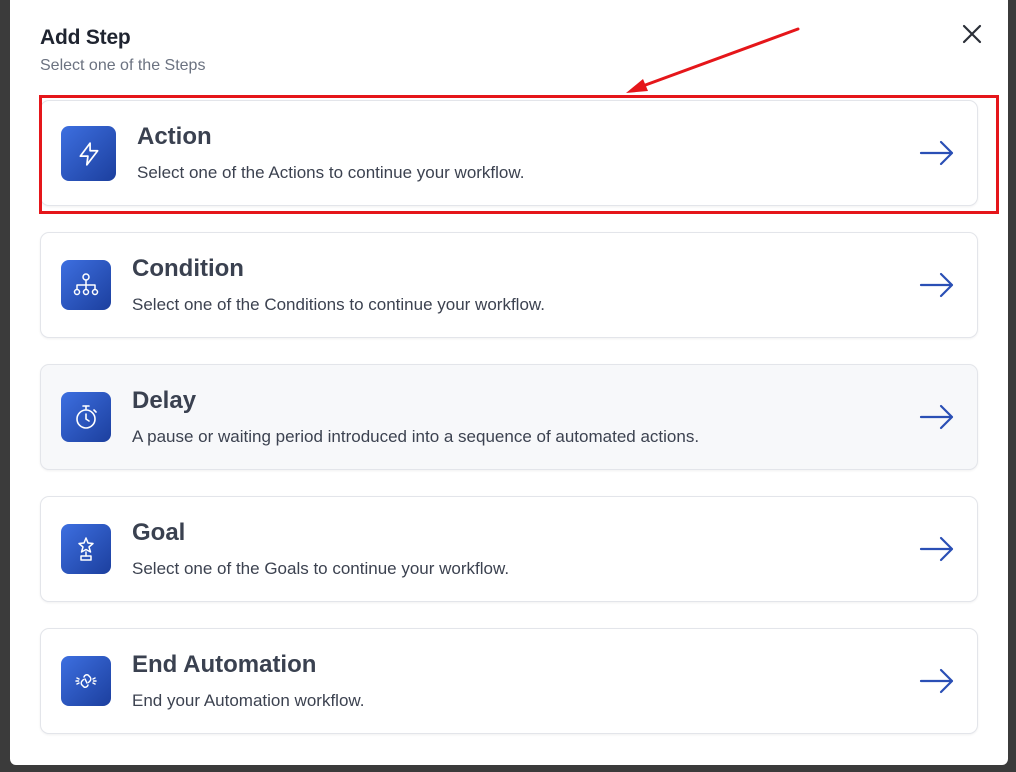 The height and width of the screenshot is (772, 1016). Describe the element at coordinates (174, 136) in the screenshot. I see `step-title: Action` at that location.